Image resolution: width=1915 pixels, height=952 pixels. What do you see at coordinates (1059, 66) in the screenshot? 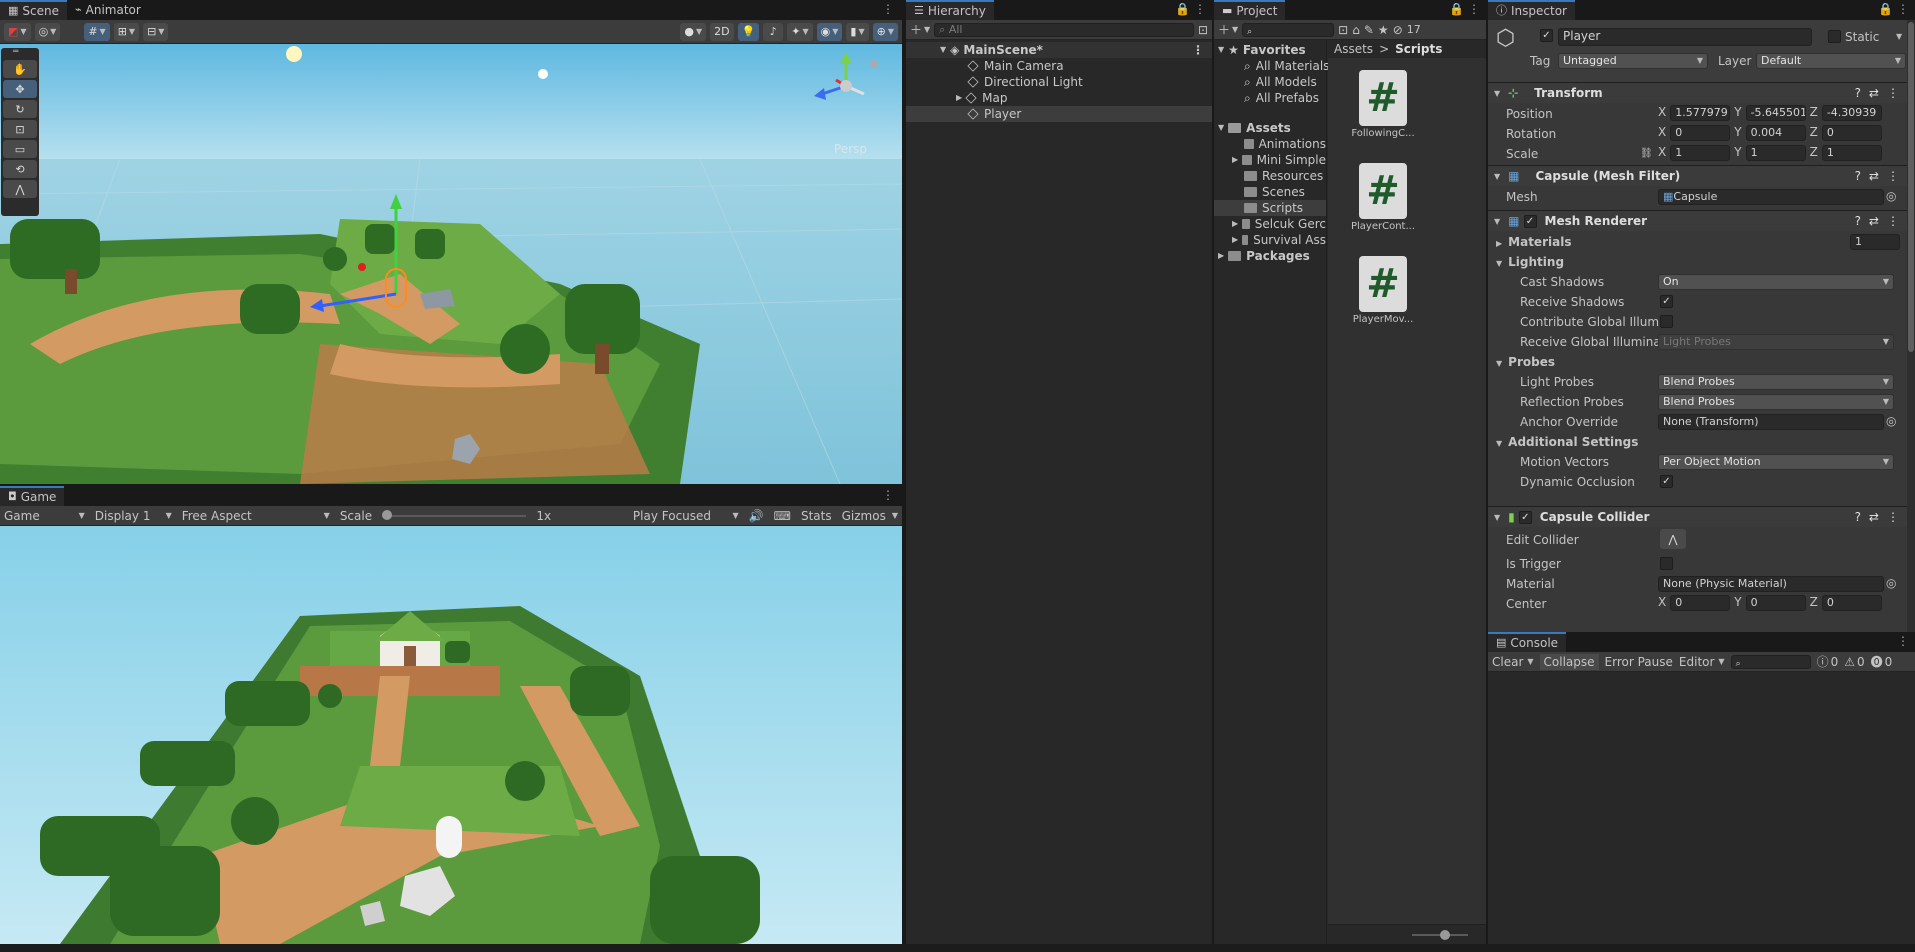
I see `hierarchy-item-main-camera: Main Camera` at bounding box center [1059, 66].